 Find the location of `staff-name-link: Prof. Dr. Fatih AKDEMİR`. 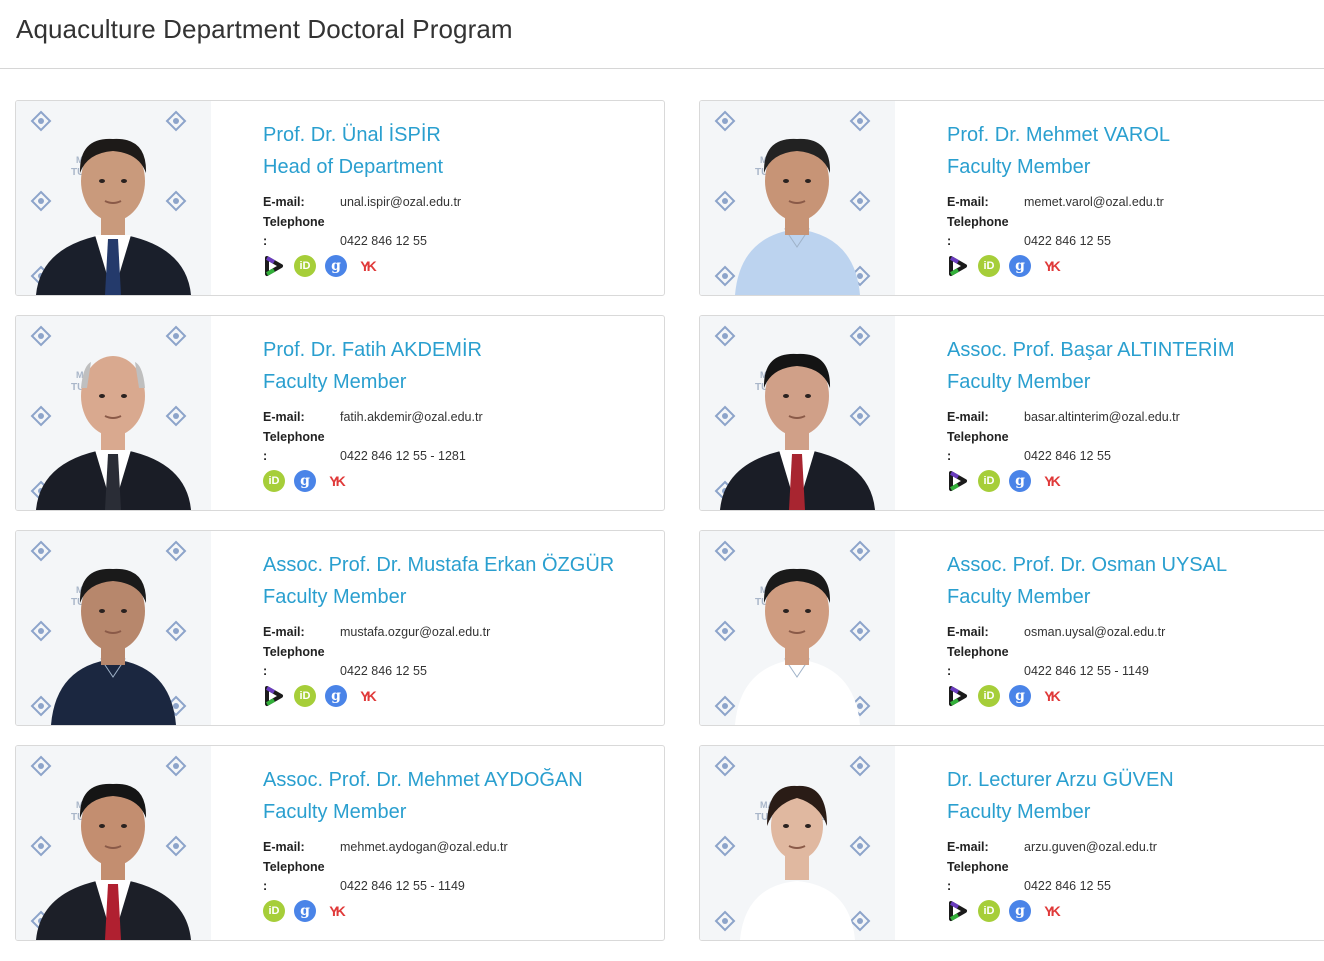

staff-name-link: Prof. Dr. Fatih AKDEMİR is located at coordinates (458, 350).